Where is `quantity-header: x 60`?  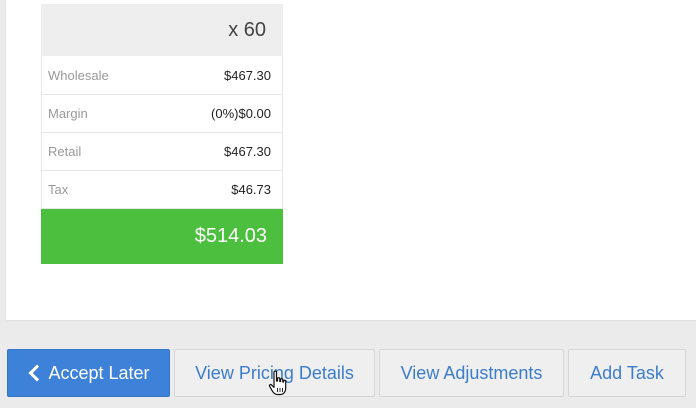
quantity-header: x 60 is located at coordinates (162, 30).